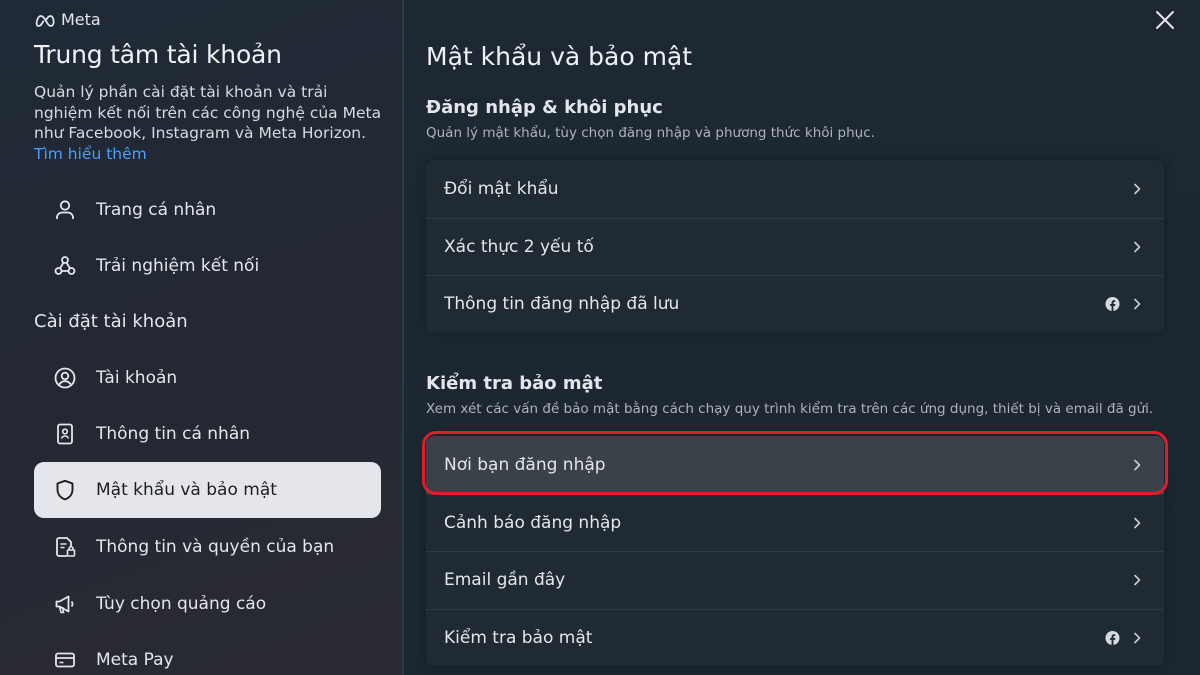  I want to click on sidebar-item-label: Thông tin cá nhân, so click(173, 434).